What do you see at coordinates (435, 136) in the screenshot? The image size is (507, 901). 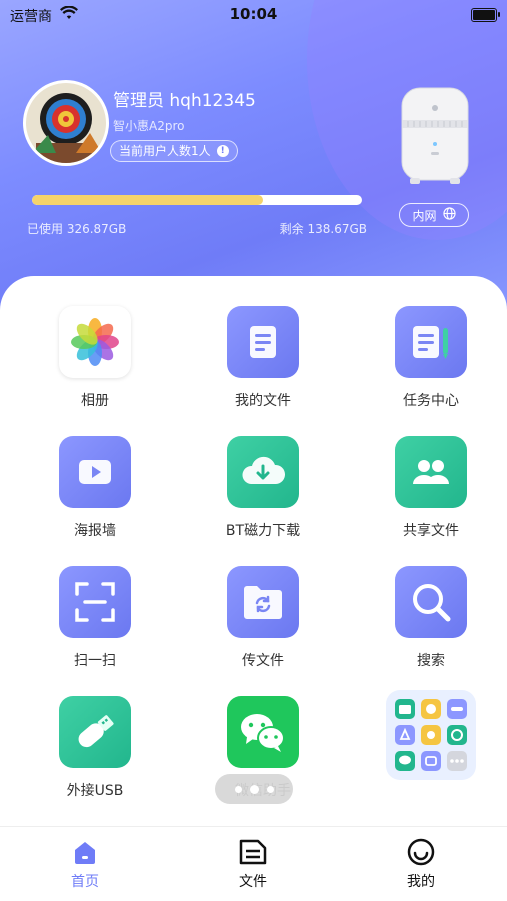 I see `router-device-image` at bounding box center [435, 136].